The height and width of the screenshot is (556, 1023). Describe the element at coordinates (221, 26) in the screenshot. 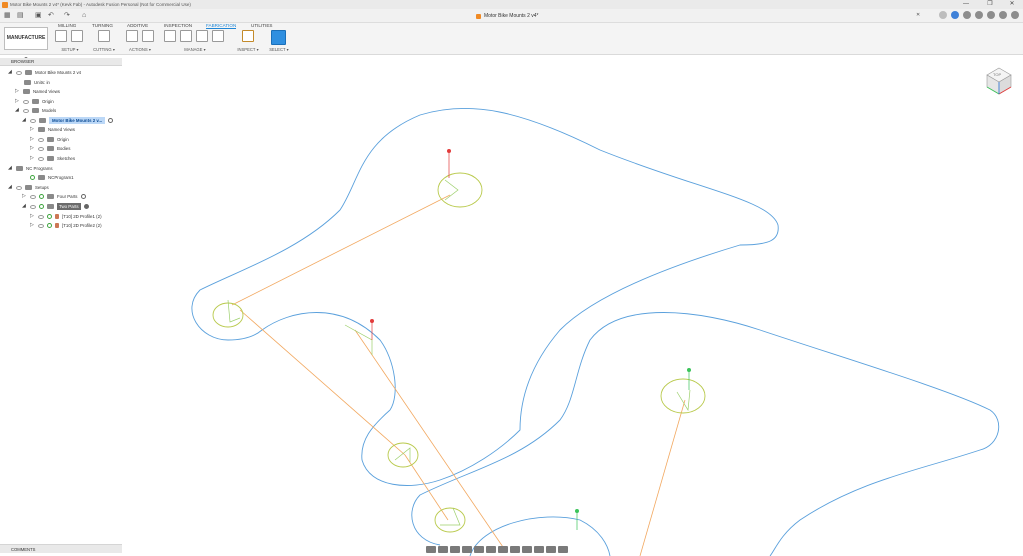

I see `tab-fabrication: FABRICATION` at that location.